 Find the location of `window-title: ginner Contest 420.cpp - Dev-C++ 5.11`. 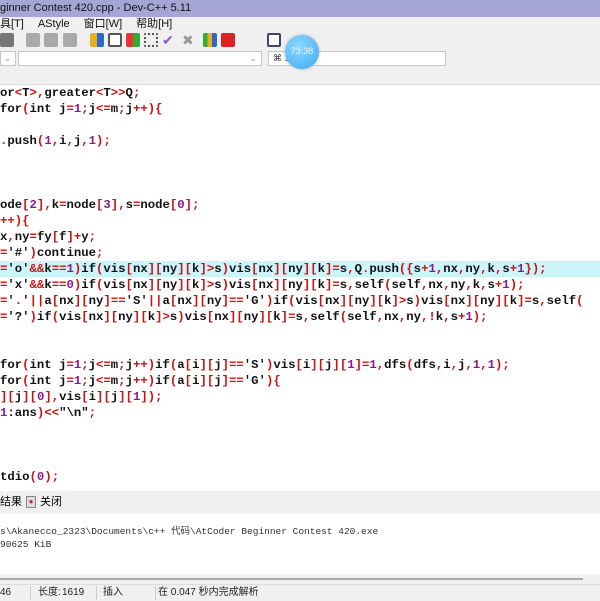

window-title: ginner Contest 420.cpp - Dev-C++ 5.11 is located at coordinates (300, 8).